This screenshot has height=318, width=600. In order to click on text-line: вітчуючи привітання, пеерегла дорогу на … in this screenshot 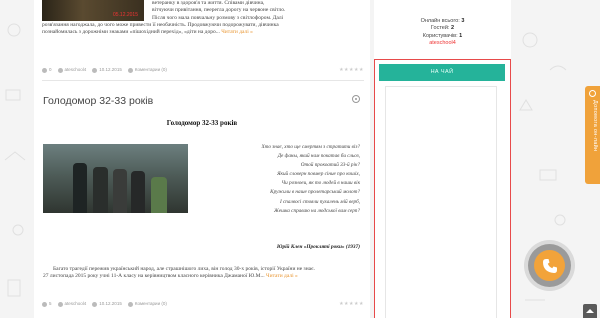, I will do `click(219, 10)`.